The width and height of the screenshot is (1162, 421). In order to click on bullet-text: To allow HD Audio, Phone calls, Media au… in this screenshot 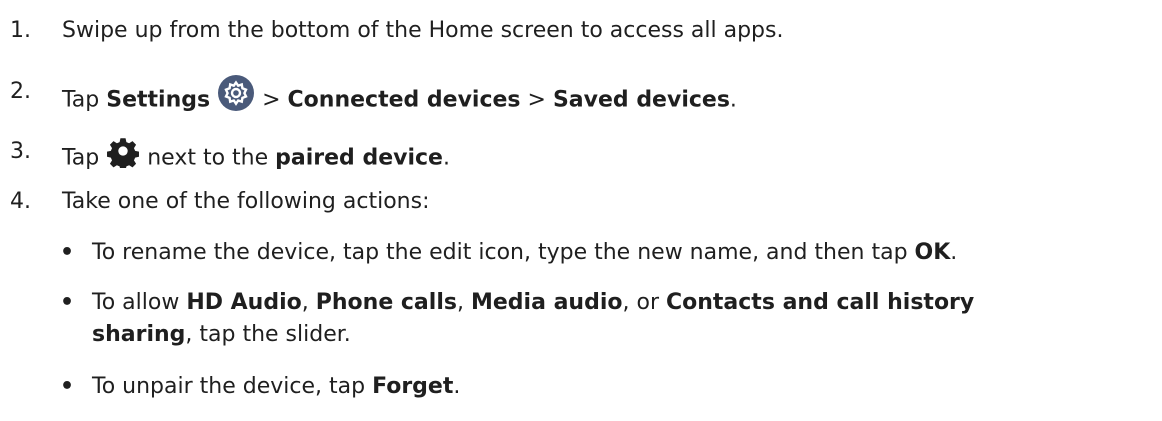, I will do `click(533, 302)`.